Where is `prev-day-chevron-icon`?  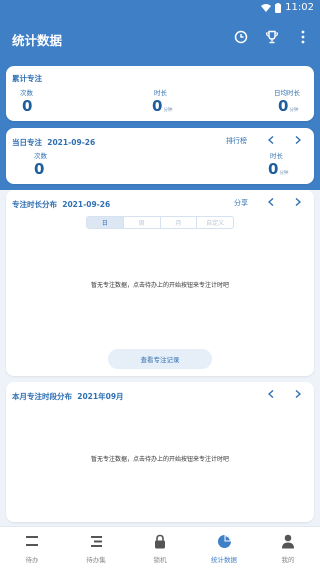 prev-day-chevron-icon is located at coordinates (271, 140).